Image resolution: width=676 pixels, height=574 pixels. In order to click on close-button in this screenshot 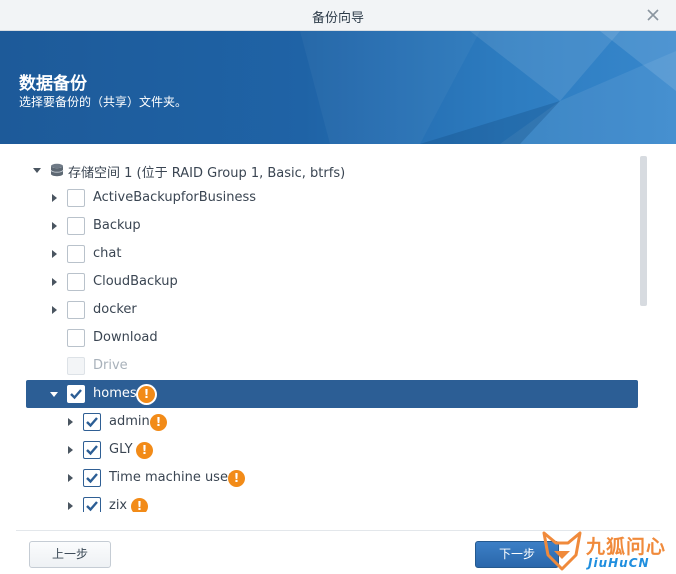, I will do `click(653, 15)`.